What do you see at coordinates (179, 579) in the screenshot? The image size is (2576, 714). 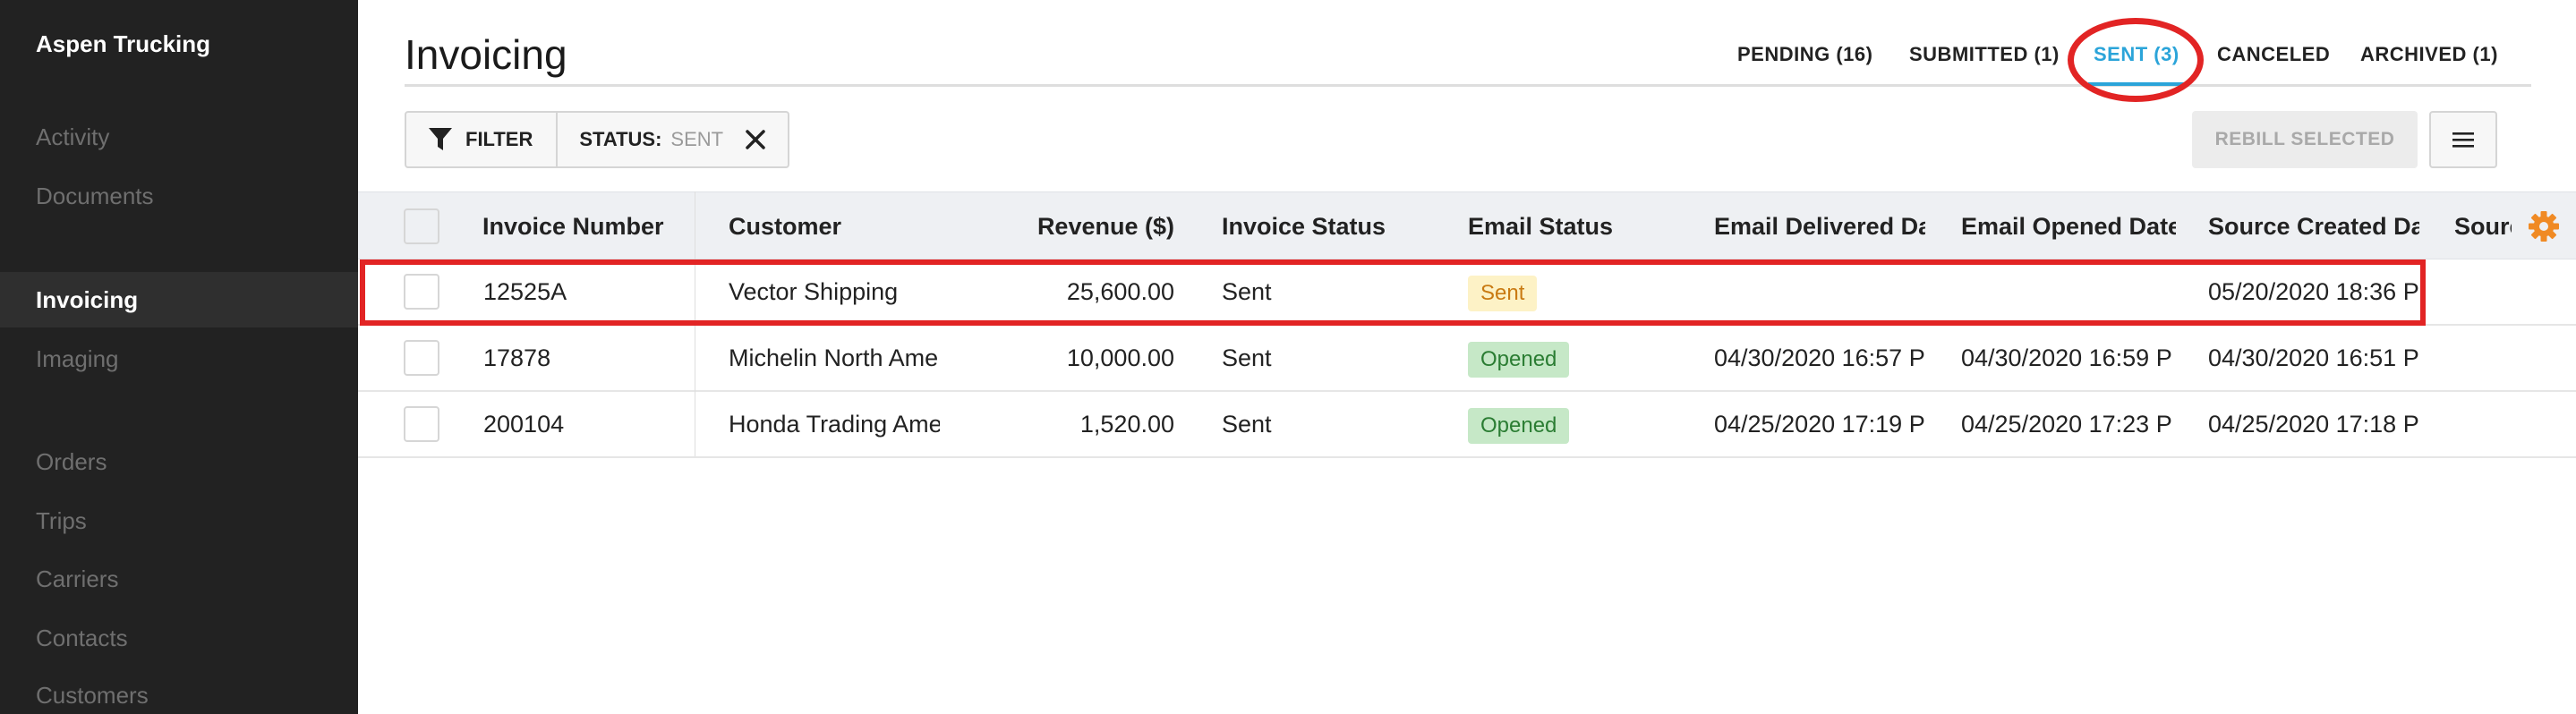 I see `sidebar-item-carriers: Carriers` at bounding box center [179, 579].